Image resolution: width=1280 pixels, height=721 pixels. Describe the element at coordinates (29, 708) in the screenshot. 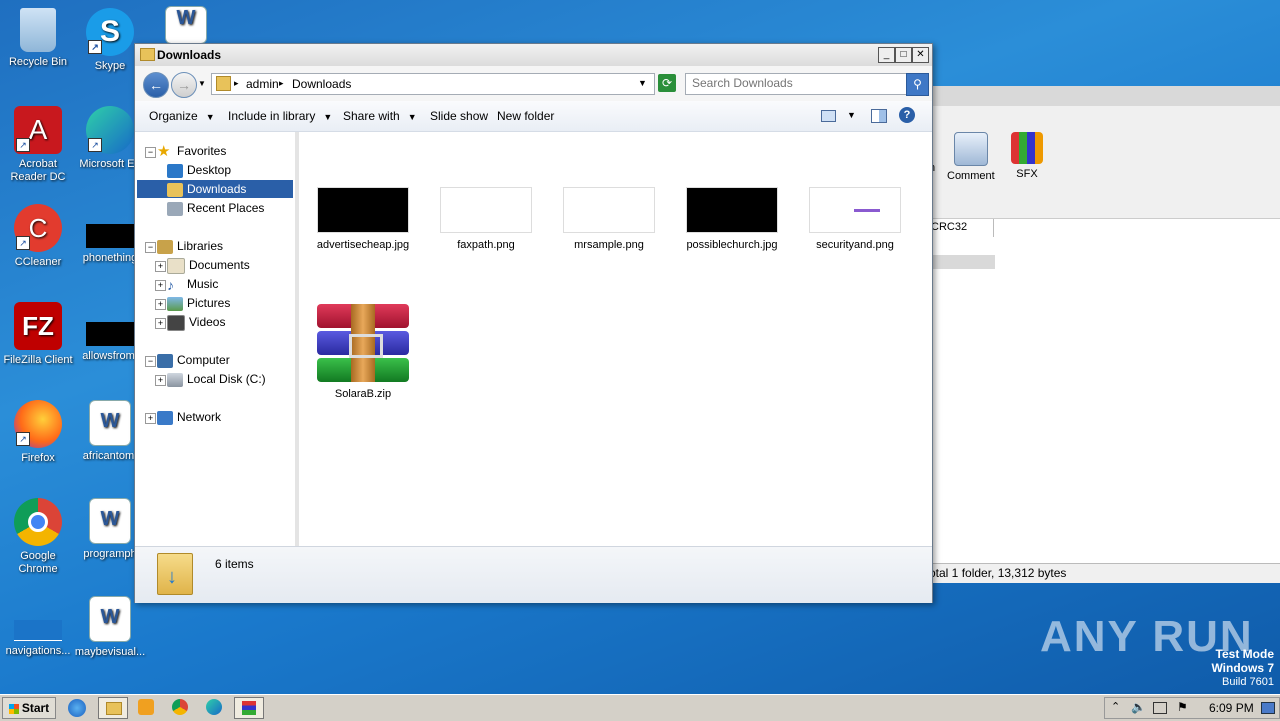

I see `start-button: Start` at that location.